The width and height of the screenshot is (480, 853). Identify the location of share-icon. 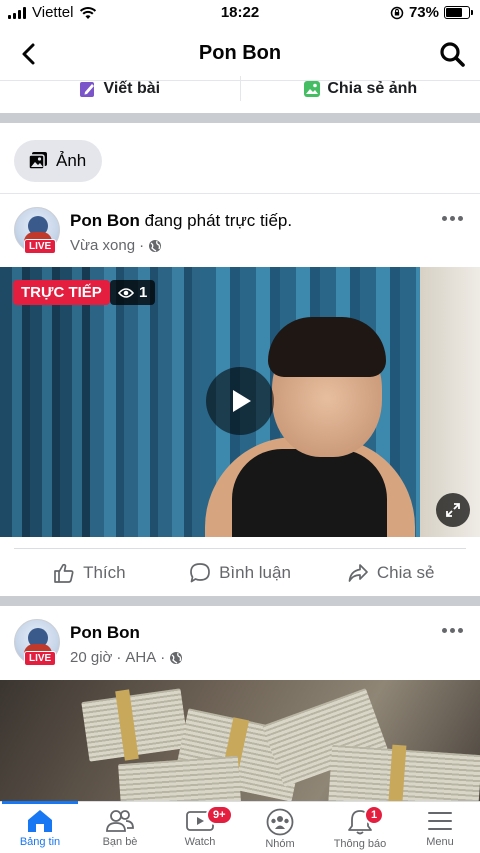
(358, 572).